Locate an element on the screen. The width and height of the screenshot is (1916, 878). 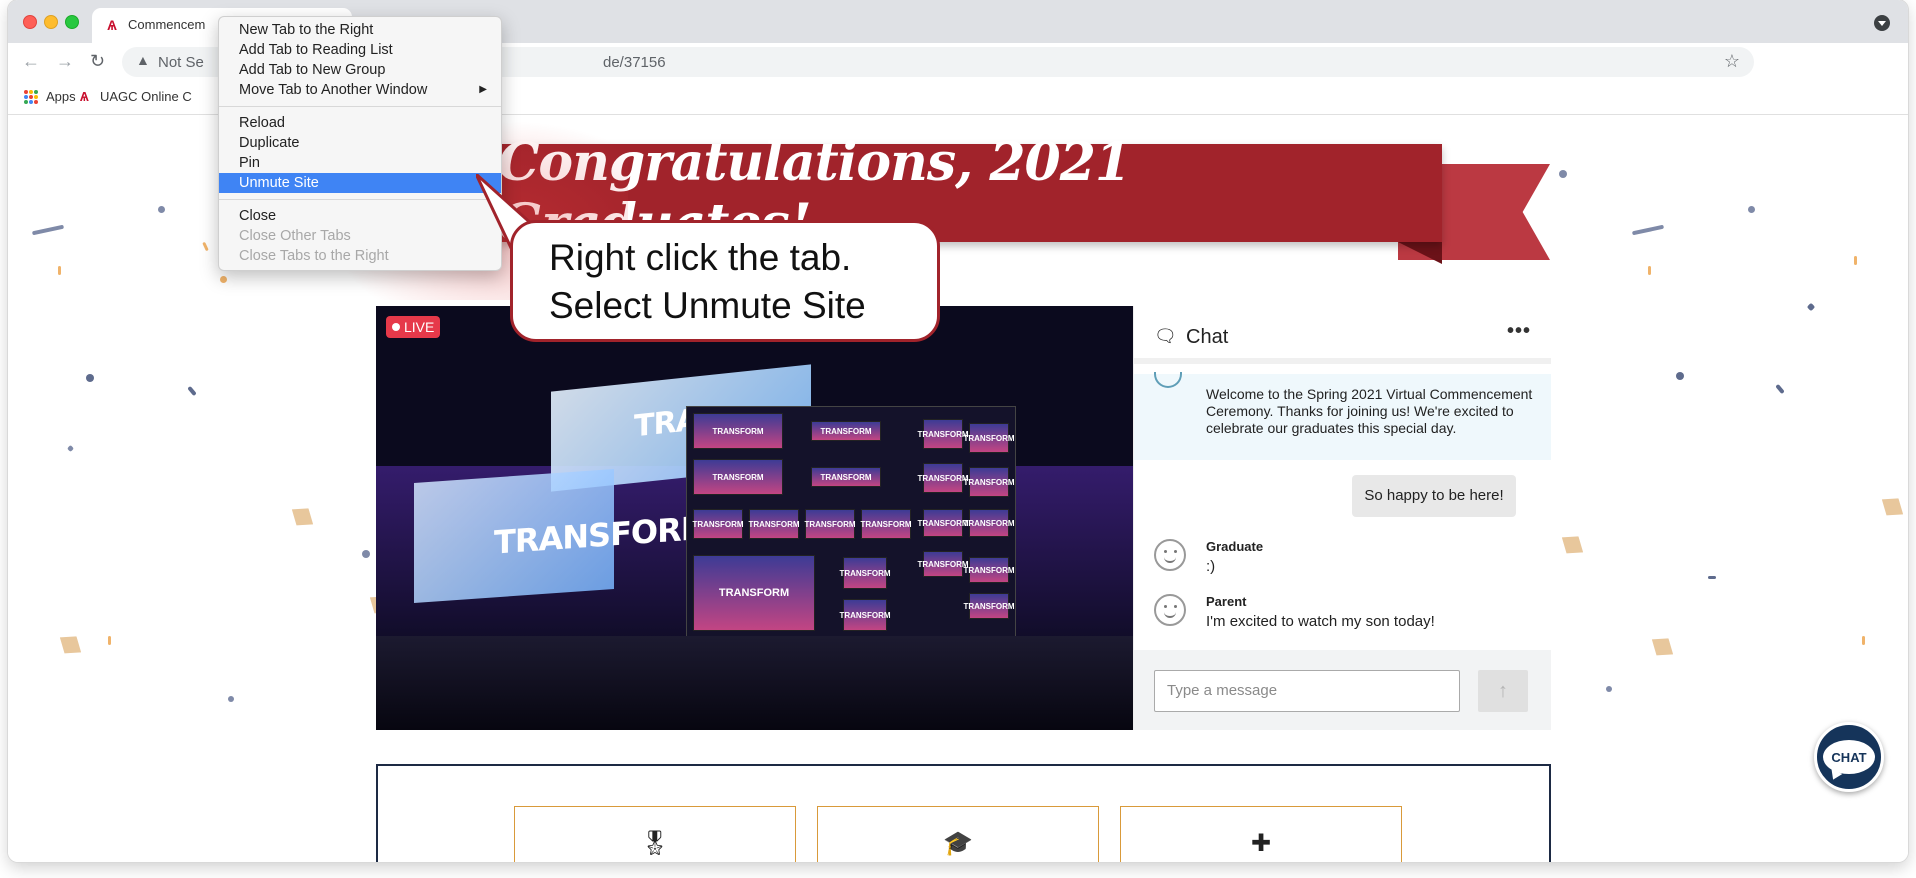
forward-arrow-icon: → is located at coordinates (65, 61).